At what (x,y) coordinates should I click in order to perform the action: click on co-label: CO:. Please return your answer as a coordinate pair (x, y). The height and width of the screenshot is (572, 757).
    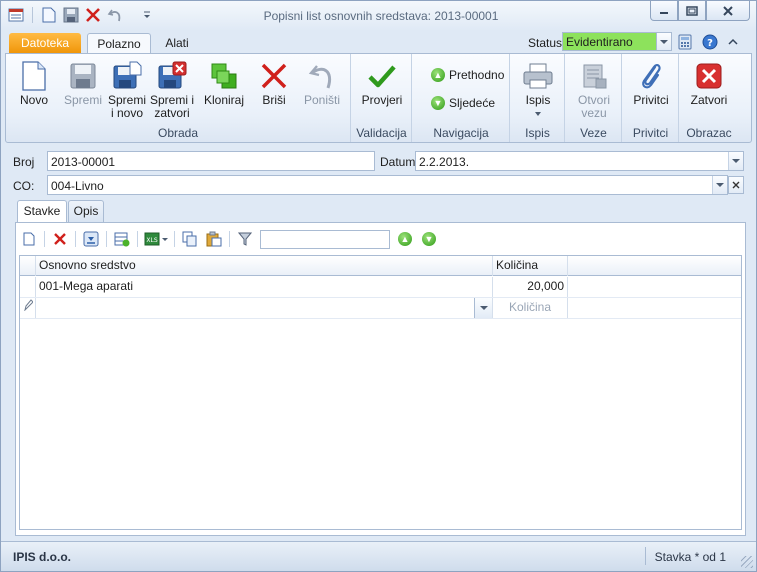
    Looking at the image, I should click on (24, 186).